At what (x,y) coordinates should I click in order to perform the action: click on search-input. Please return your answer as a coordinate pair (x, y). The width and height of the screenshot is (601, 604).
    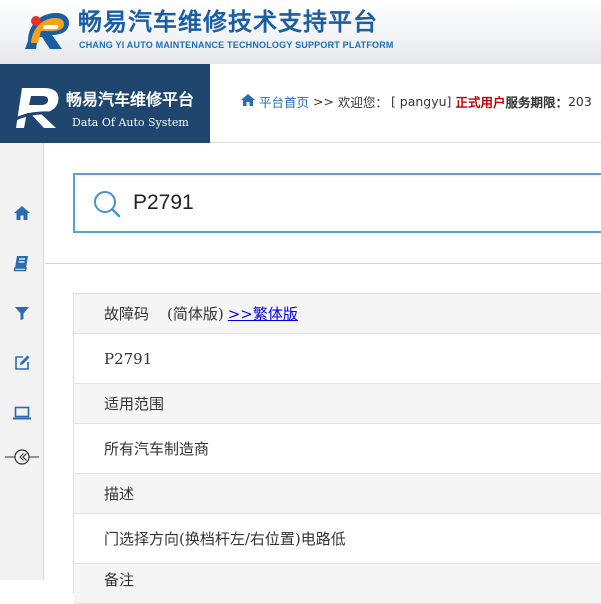
    Looking at the image, I should click on (358, 203).